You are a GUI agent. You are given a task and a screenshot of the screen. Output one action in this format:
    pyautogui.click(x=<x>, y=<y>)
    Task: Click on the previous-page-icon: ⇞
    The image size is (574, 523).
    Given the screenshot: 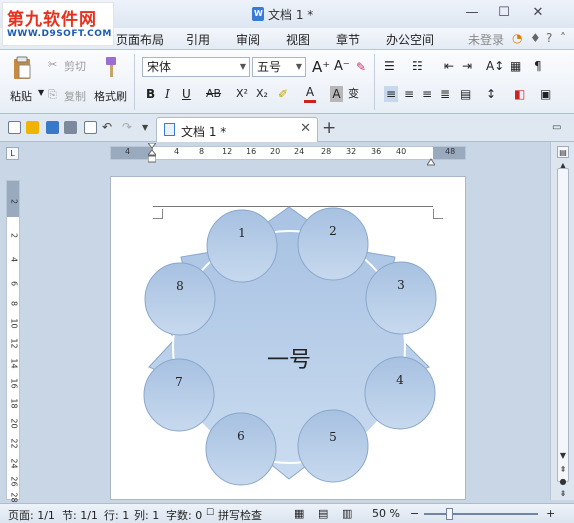 What is the action you would take?
    pyautogui.click(x=563, y=470)
    